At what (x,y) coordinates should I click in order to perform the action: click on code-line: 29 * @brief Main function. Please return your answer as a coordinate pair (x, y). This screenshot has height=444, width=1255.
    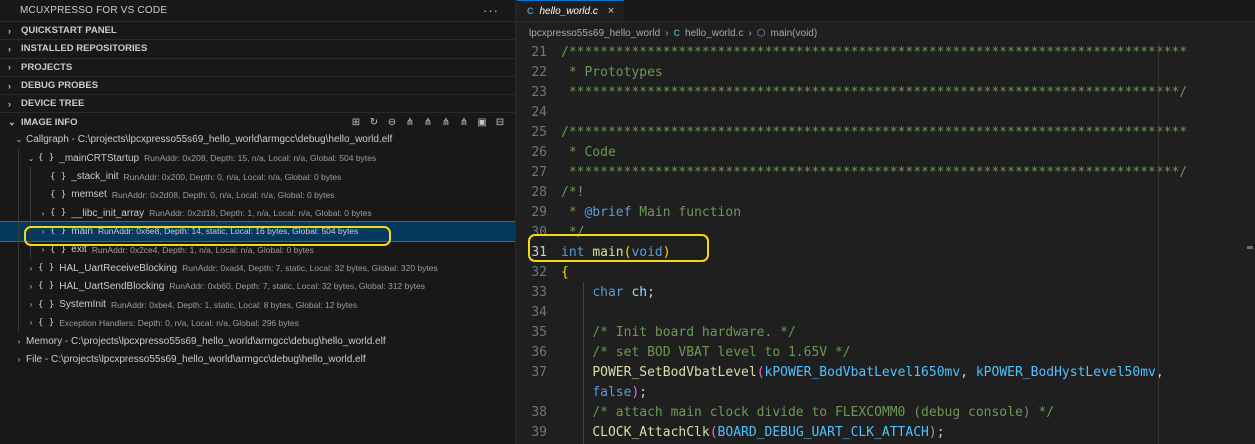
    Looking at the image, I should click on (886, 212).